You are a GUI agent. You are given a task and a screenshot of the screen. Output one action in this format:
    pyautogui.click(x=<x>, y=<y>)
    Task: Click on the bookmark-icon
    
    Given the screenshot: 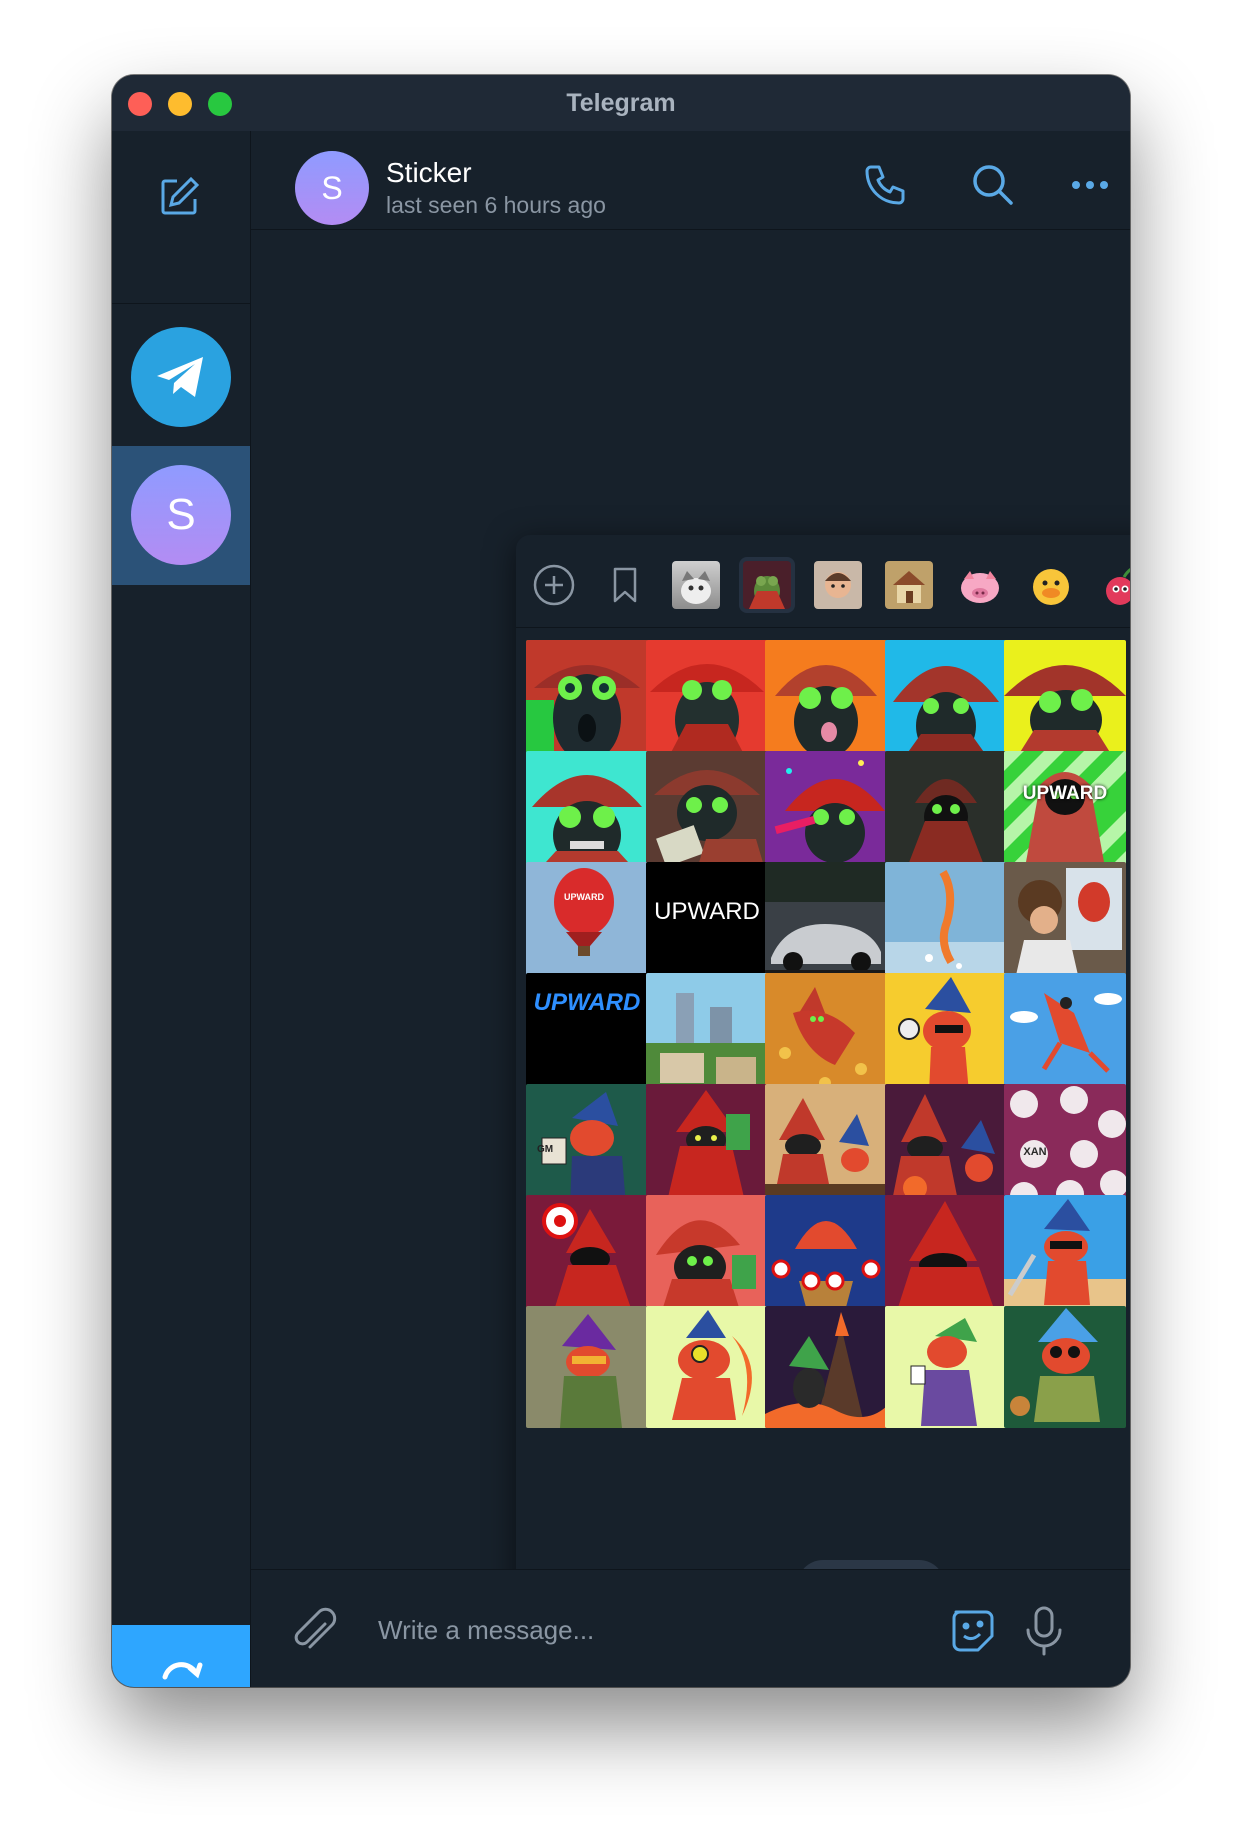 What is the action you would take?
    pyautogui.click(x=625, y=585)
    